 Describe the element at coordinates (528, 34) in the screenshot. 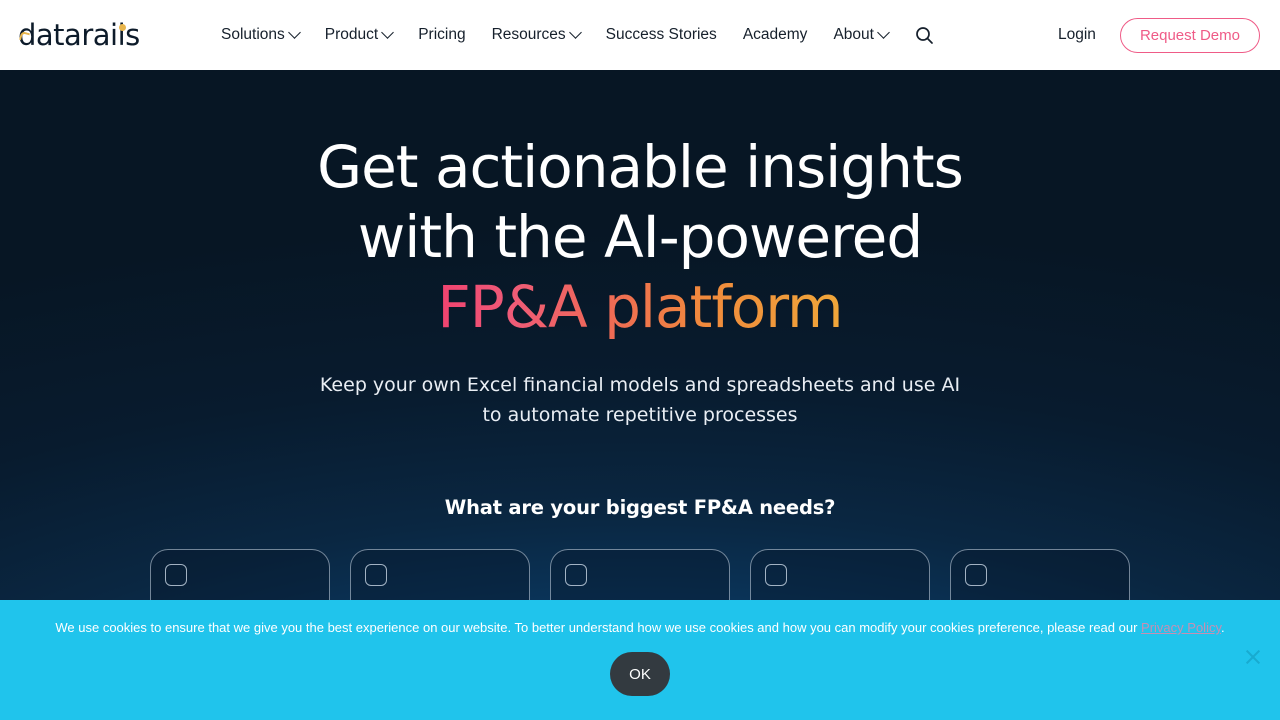

I see `nav-item-label: Resources` at that location.